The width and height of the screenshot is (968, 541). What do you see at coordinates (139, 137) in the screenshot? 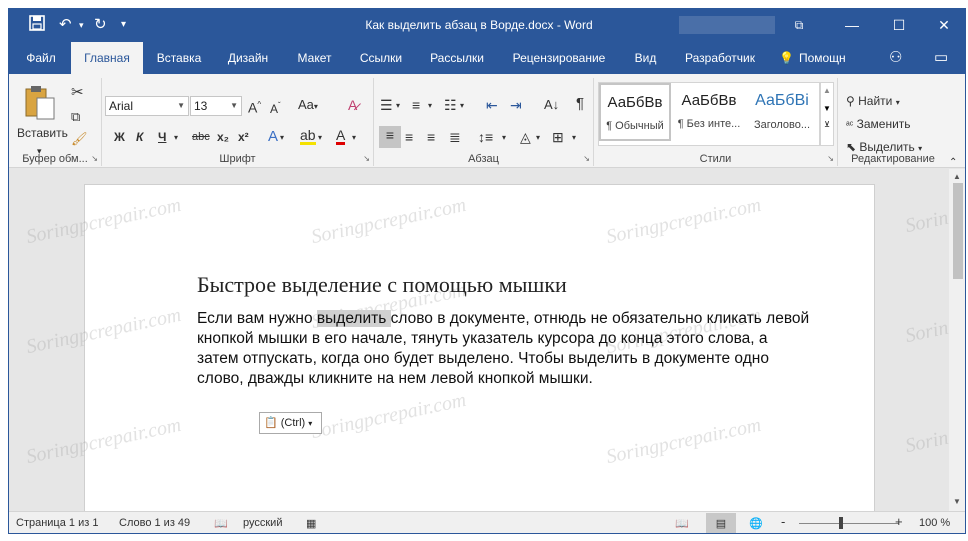
I see `italic-button: К` at bounding box center [139, 137].